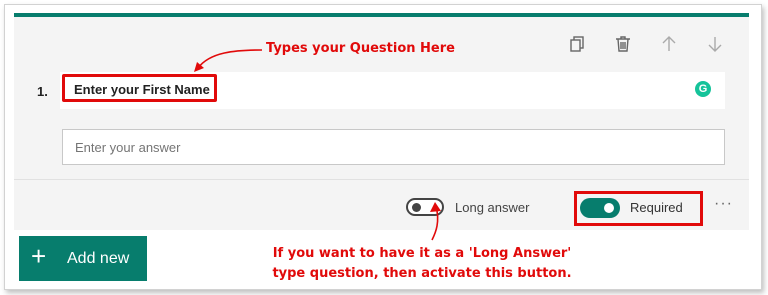 This screenshot has height=295, width=768. Describe the element at coordinates (669, 44) in the screenshot. I see `move-up-icon` at that location.